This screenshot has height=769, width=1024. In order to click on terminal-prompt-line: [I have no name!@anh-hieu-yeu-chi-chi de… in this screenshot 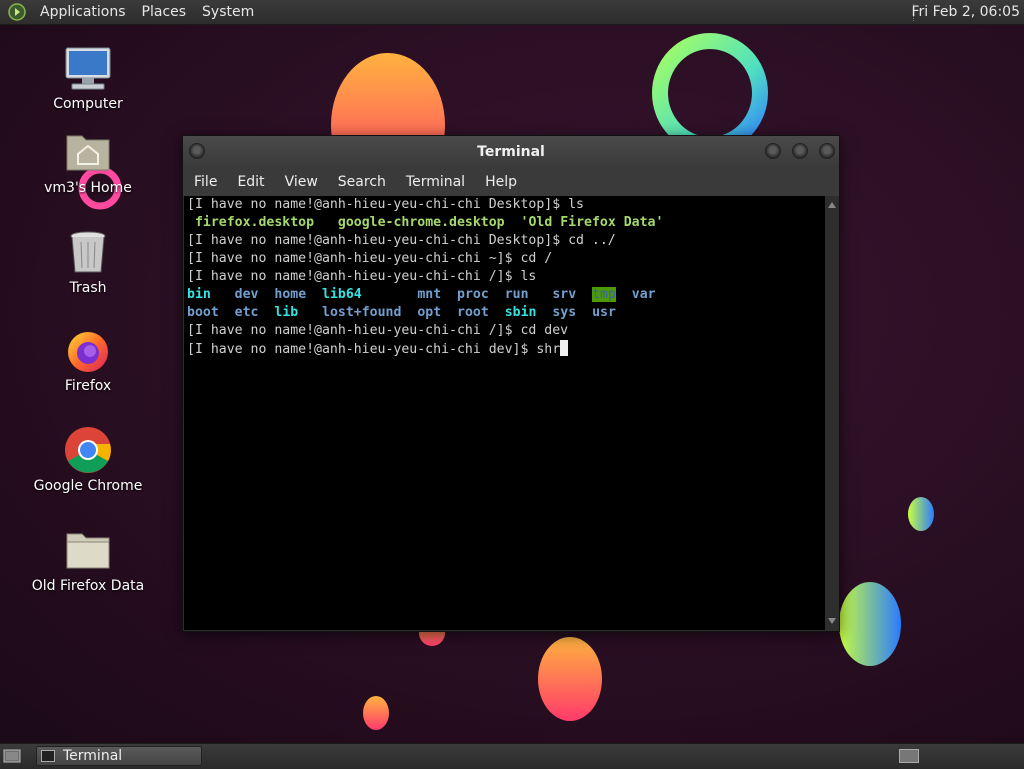, I will do `click(505, 349)`.